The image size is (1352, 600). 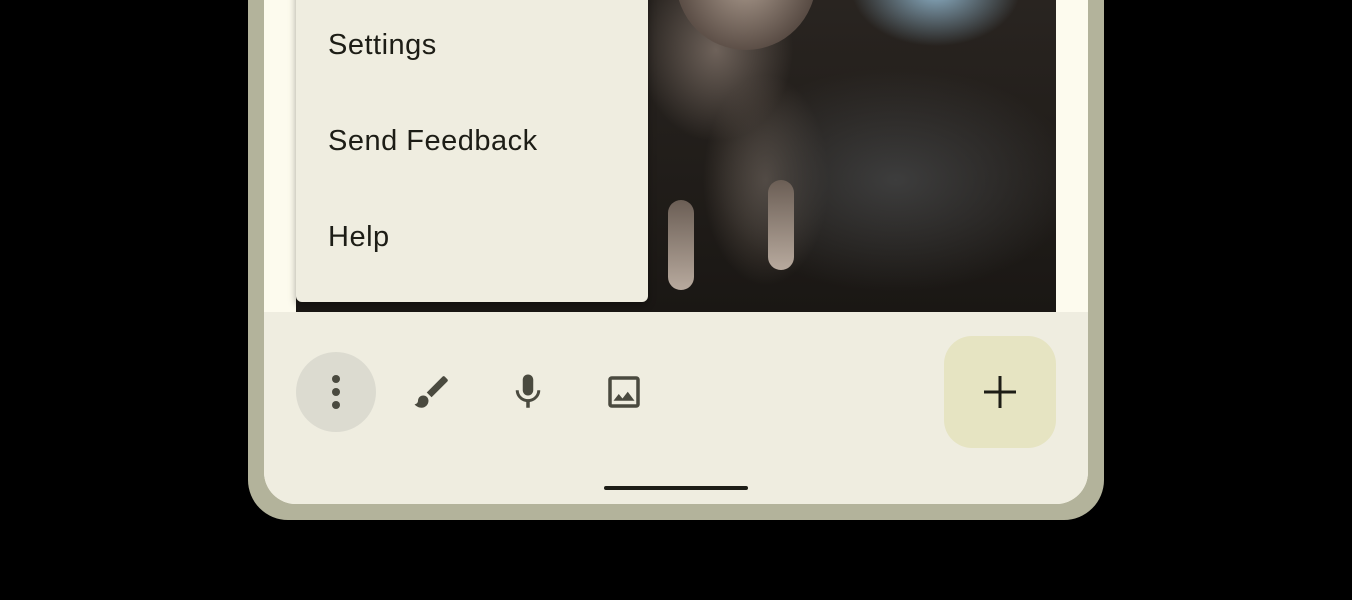 I want to click on mic-icon, so click(x=528, y=391).